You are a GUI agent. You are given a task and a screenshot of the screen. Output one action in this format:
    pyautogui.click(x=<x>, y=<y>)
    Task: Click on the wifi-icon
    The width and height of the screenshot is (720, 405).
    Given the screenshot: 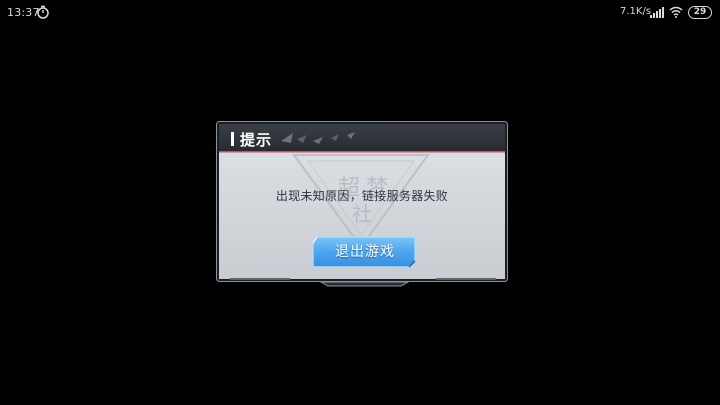 What is the action you would take?
    pyautogui.click(x=676, y=12)
    